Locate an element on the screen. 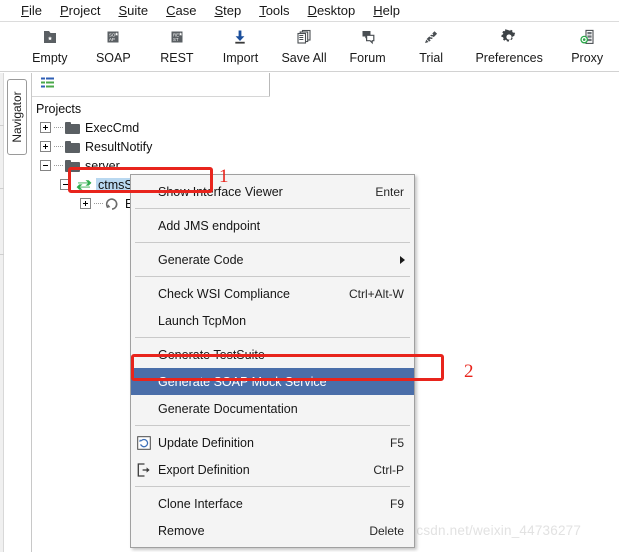 The width and height of the screenshot is (619, 552). menu-item-label: Export Definition is located at coordinates (204, 469).